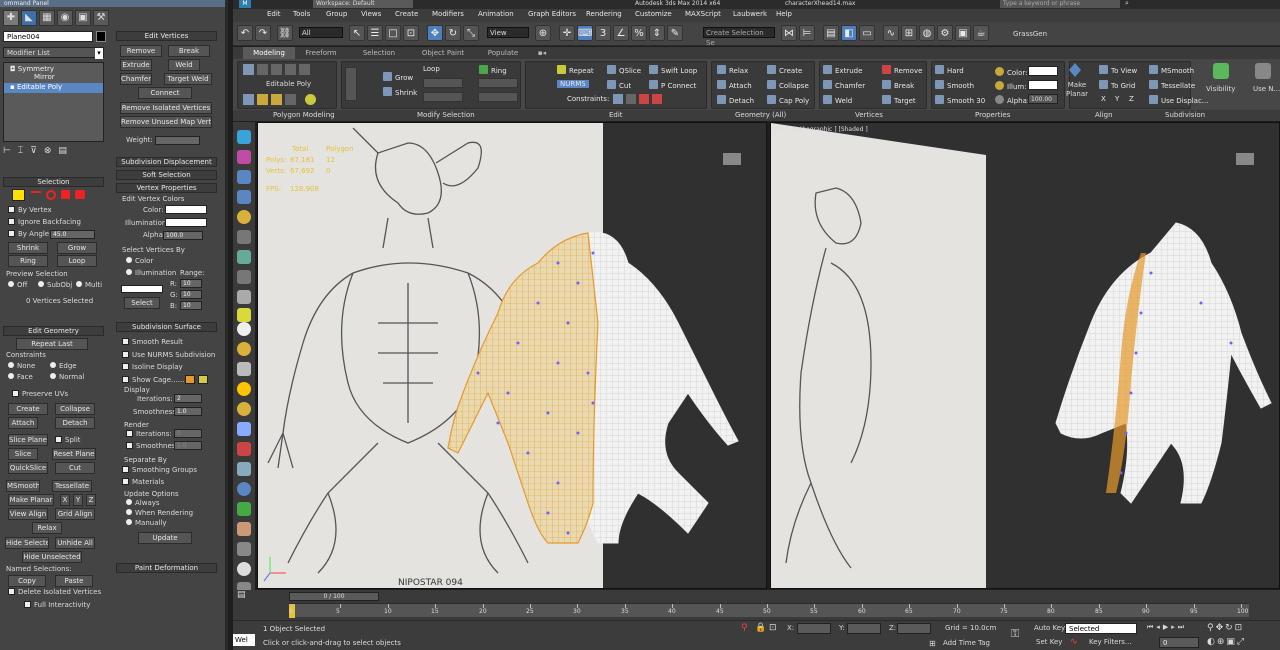  I want to click on loop-mode-spinner, so click(443, 97).